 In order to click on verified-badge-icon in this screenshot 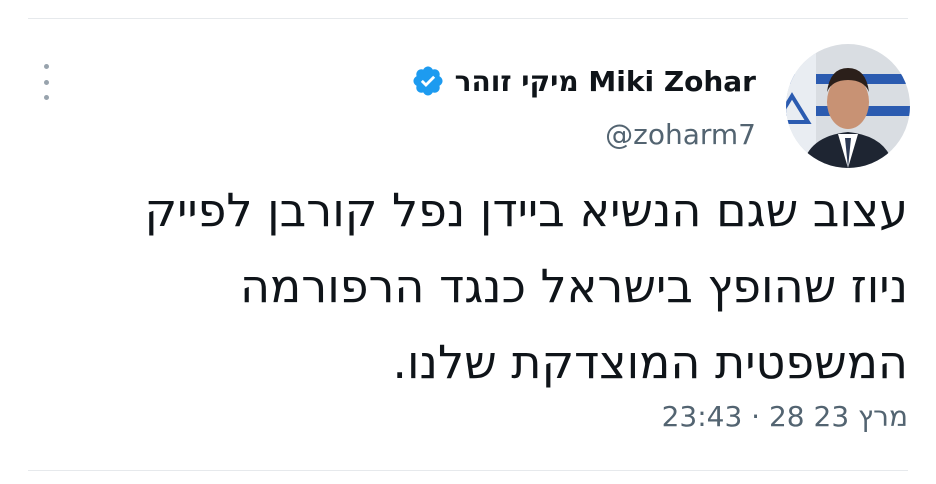, I will do `click(428, 81)`.